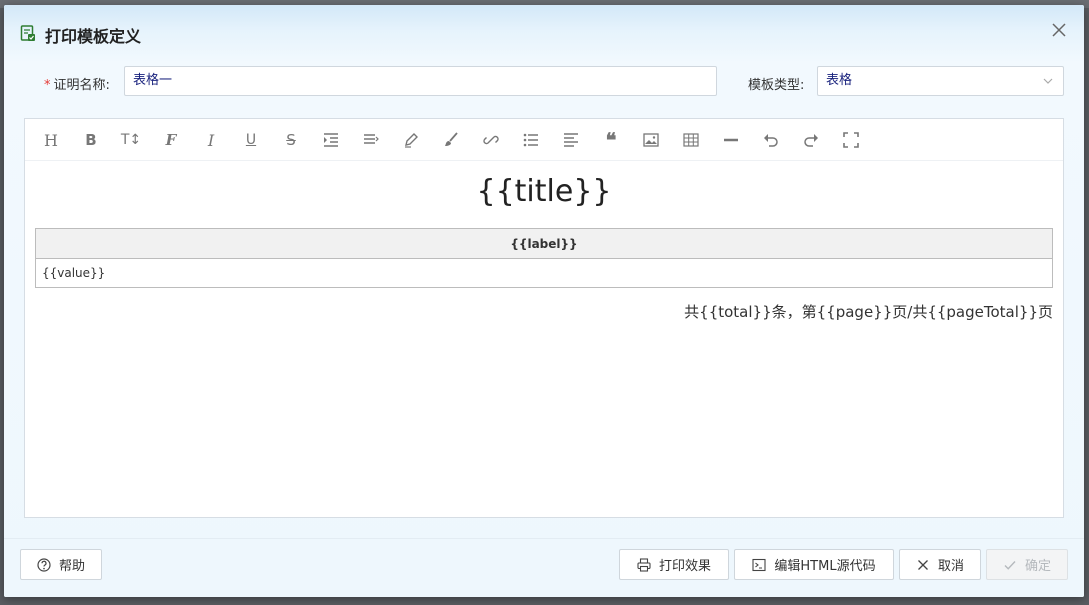 The height and width of the screenshot is (605, 1089). What do you see at coordinates (940, 81) in the screenshot?
I see `template-type-select: 表格` at bounding box center [940, 81].